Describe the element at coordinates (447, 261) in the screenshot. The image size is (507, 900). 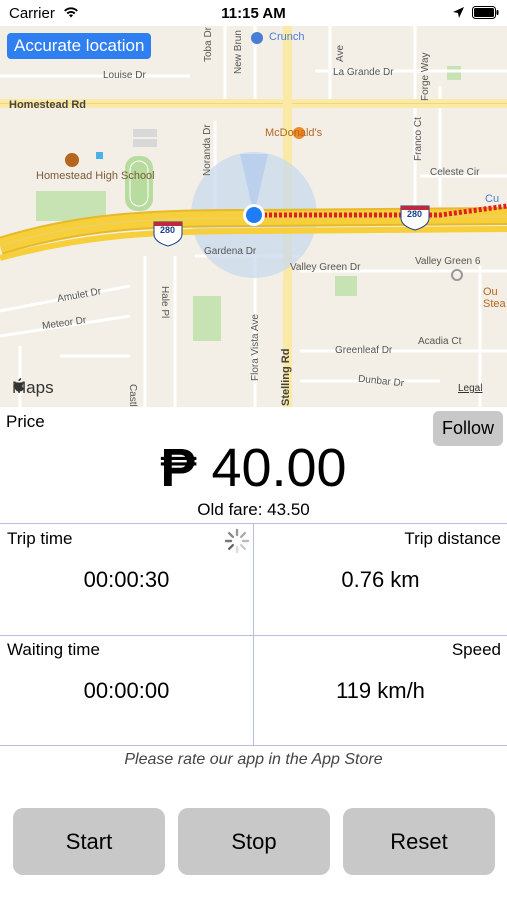
I see `valley-green-6-label: Valley Green 6` at that location.